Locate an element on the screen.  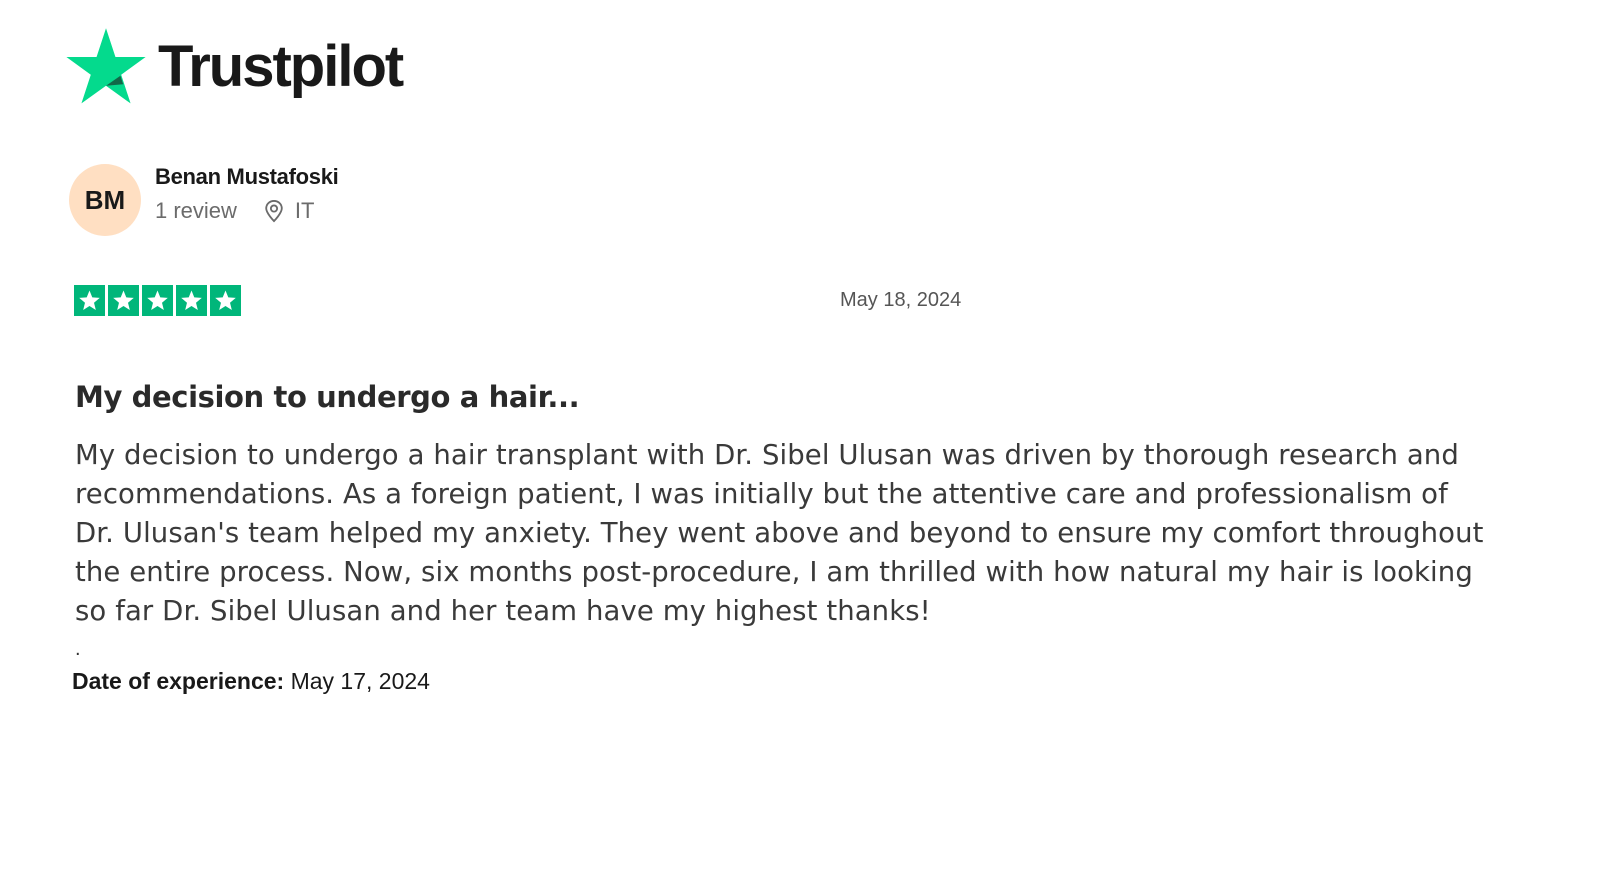
avatar: BM is located at coordinates (105, 200).